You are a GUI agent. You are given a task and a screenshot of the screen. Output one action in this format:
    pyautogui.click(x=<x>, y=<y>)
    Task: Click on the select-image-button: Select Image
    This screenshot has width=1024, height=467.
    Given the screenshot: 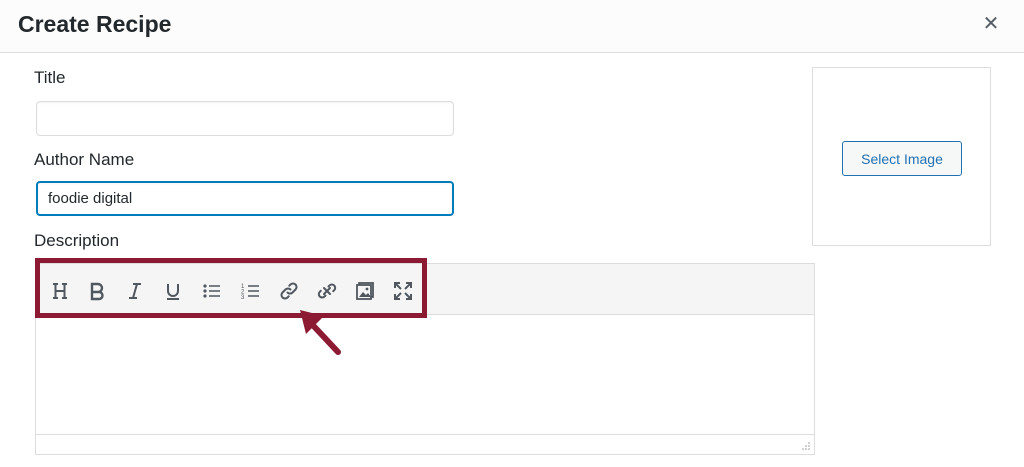 What is the action you would take?
    pyautogui.click(x=902, y=158)
    